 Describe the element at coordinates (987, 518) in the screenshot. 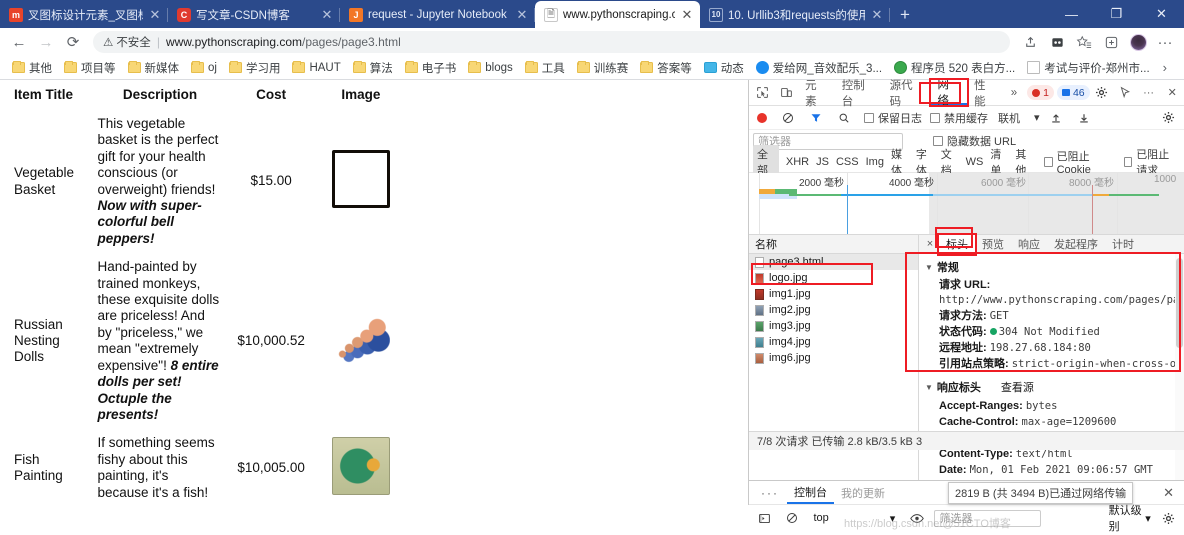

I see `console-filter-input: 筛选器` at that location.